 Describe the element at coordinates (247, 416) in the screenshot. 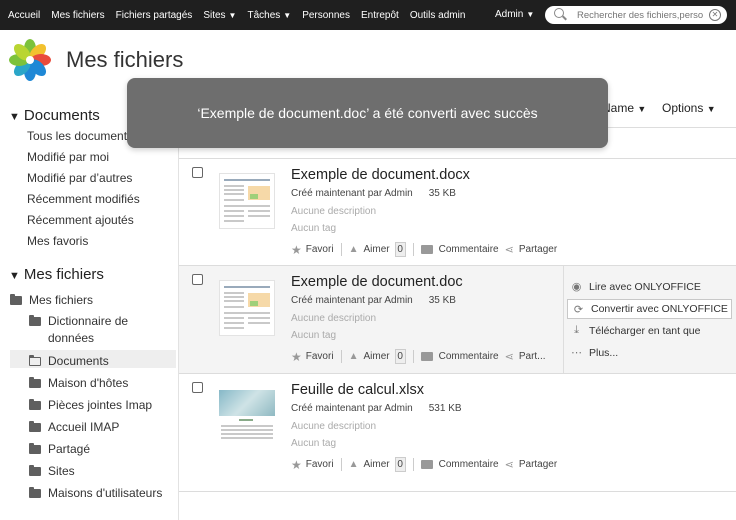

I see `spreadsheet-thumbnail` at that location.